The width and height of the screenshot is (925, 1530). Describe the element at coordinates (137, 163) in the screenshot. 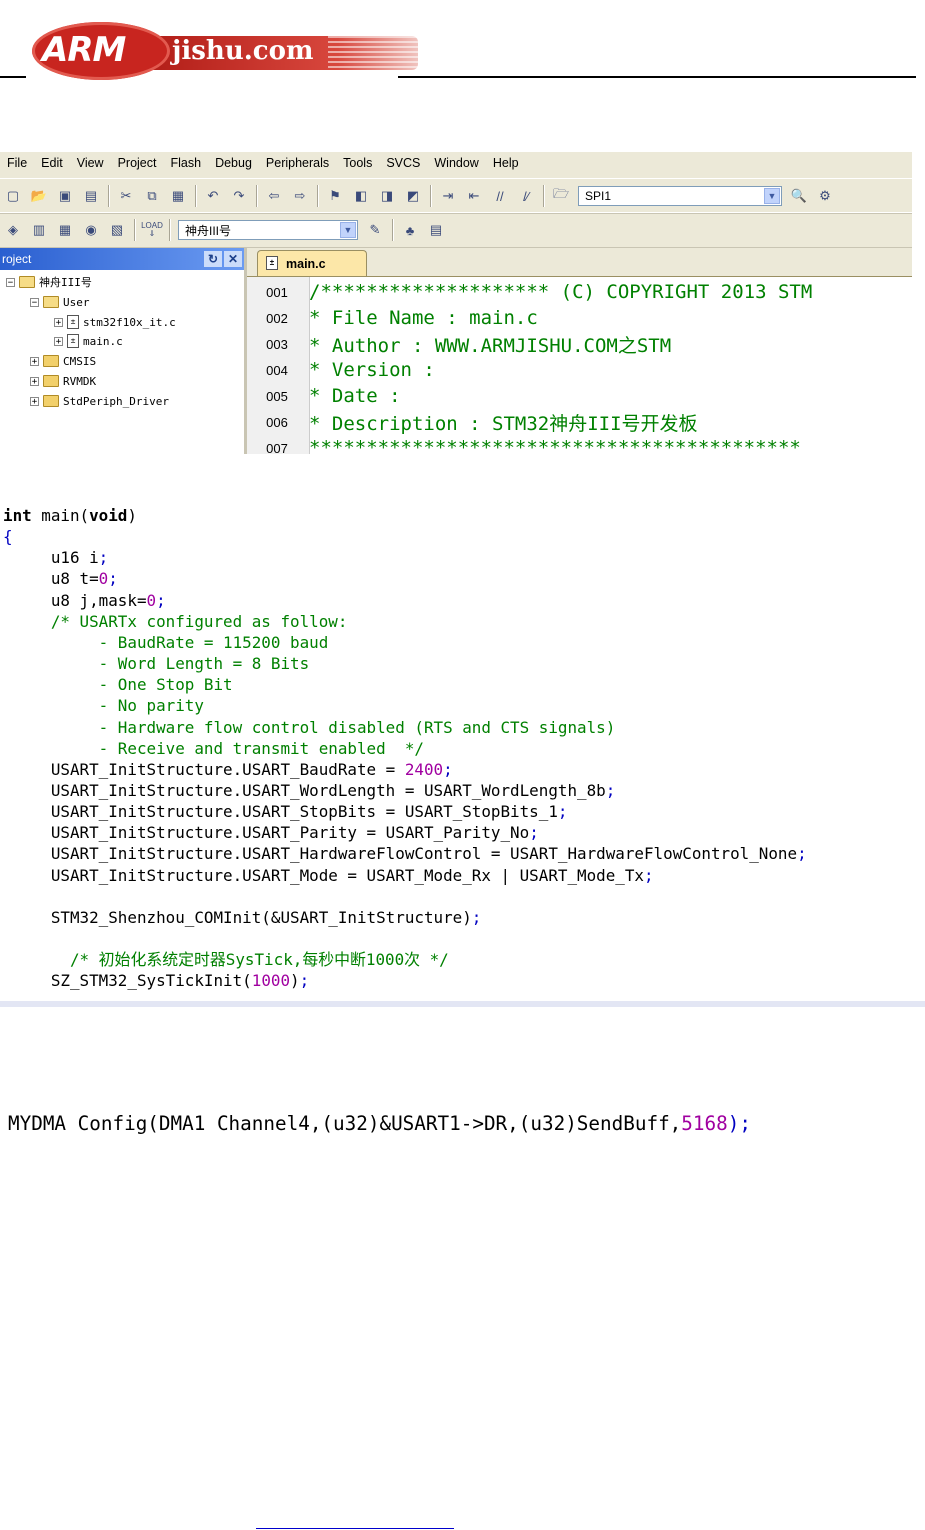

I see `menu-item-project: Project` at that location.